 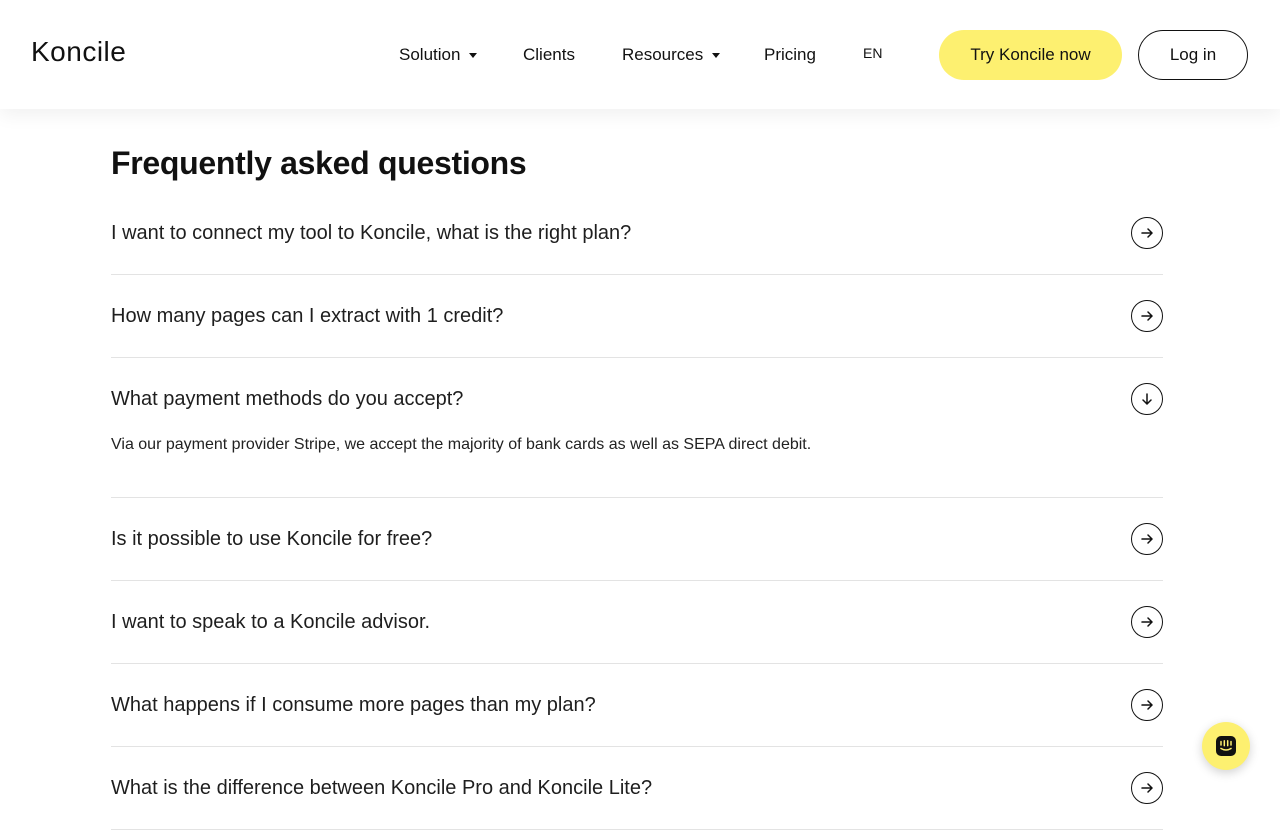 I want to click on chat-icon, so click(x=1226, y=746).